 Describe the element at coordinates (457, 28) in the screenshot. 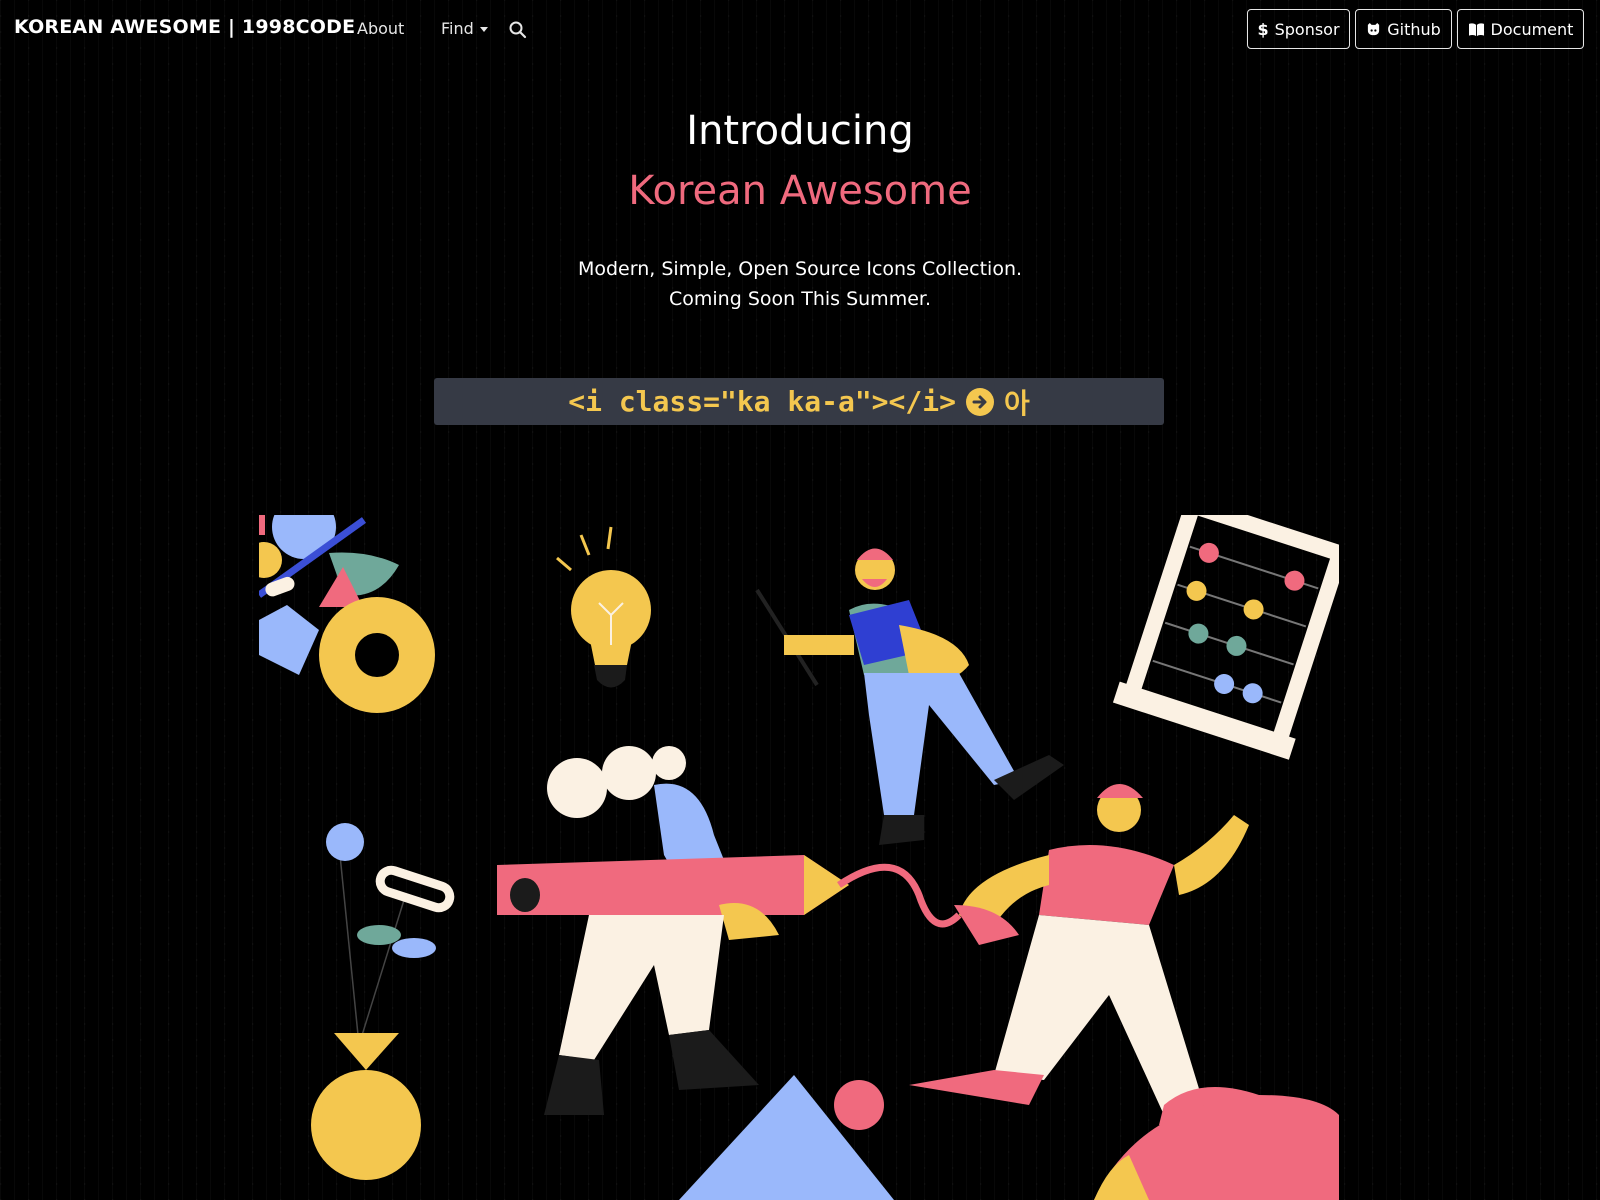

I see `nav-find-label: Find` at that location.